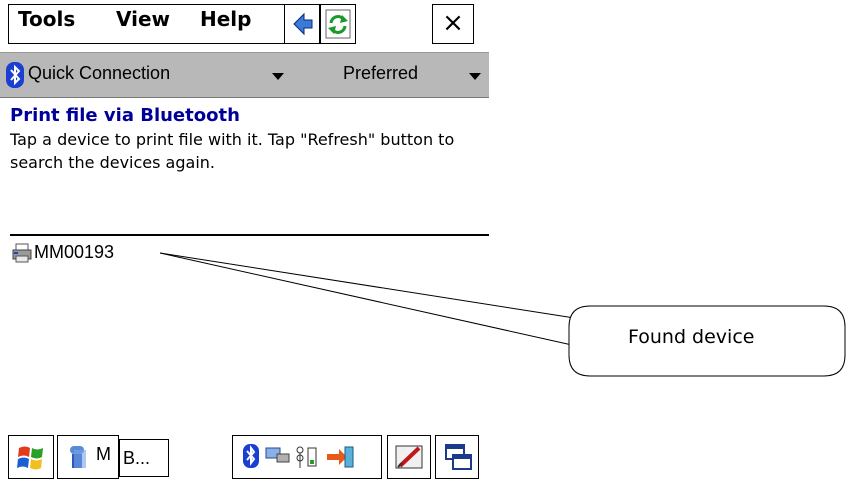  Describe the element at coordinates (380, 299) in the screenshot. I see `callout-leader-lines` at that location.